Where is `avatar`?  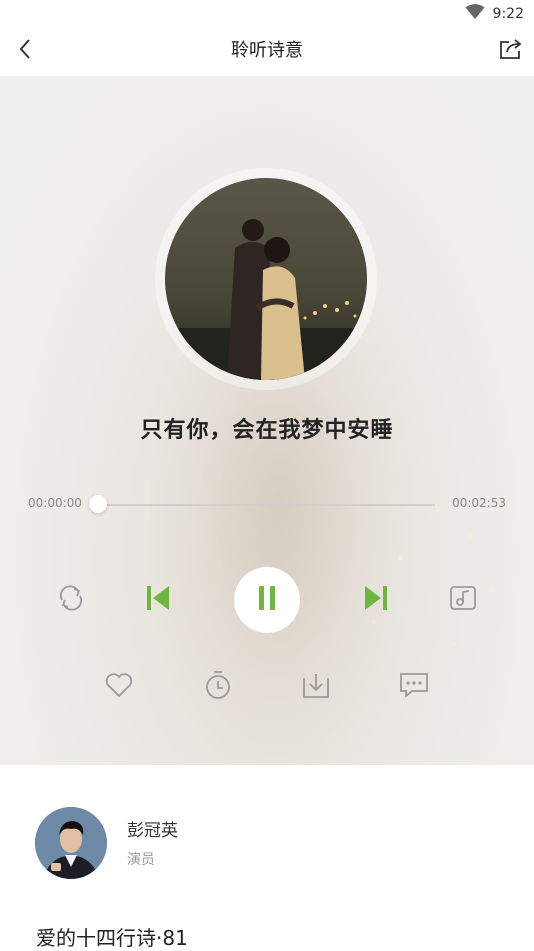 avatar is located at coordinates (71, 843).